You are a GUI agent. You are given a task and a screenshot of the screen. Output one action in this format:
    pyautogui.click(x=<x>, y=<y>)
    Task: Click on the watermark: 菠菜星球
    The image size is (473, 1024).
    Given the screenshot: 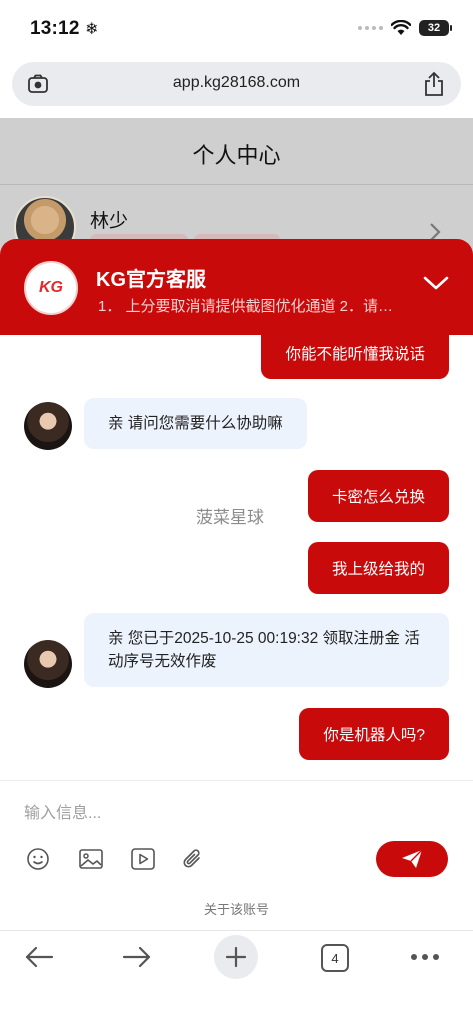 What is the action you would take?
    pyautogui.click(x=230, y=517)
    